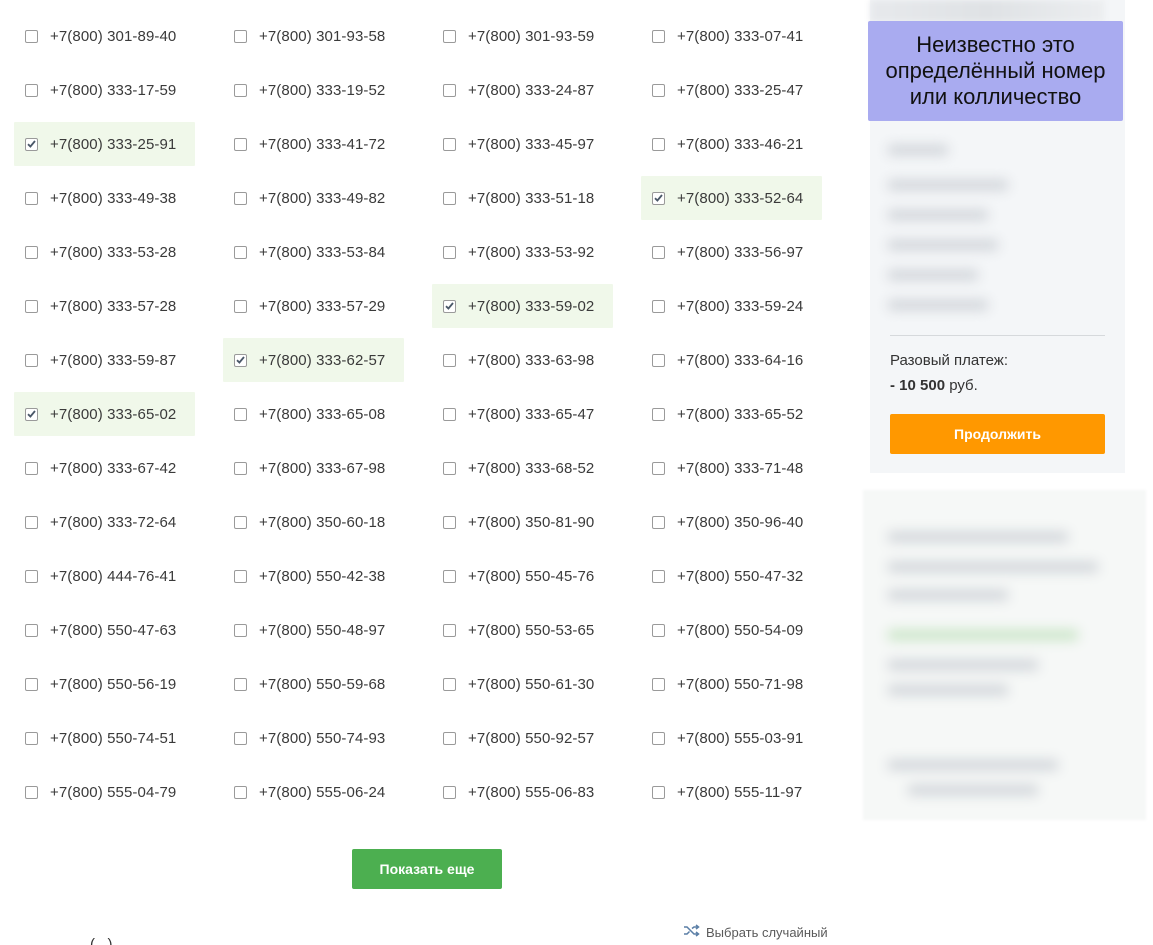 The height and width of the screenshot is (945, 1153). What do you see at coordinates (313, 630) in the screenshot?
I see `phone-number-option: +7(800) 550-48-97` at bounding box center [313, 630].